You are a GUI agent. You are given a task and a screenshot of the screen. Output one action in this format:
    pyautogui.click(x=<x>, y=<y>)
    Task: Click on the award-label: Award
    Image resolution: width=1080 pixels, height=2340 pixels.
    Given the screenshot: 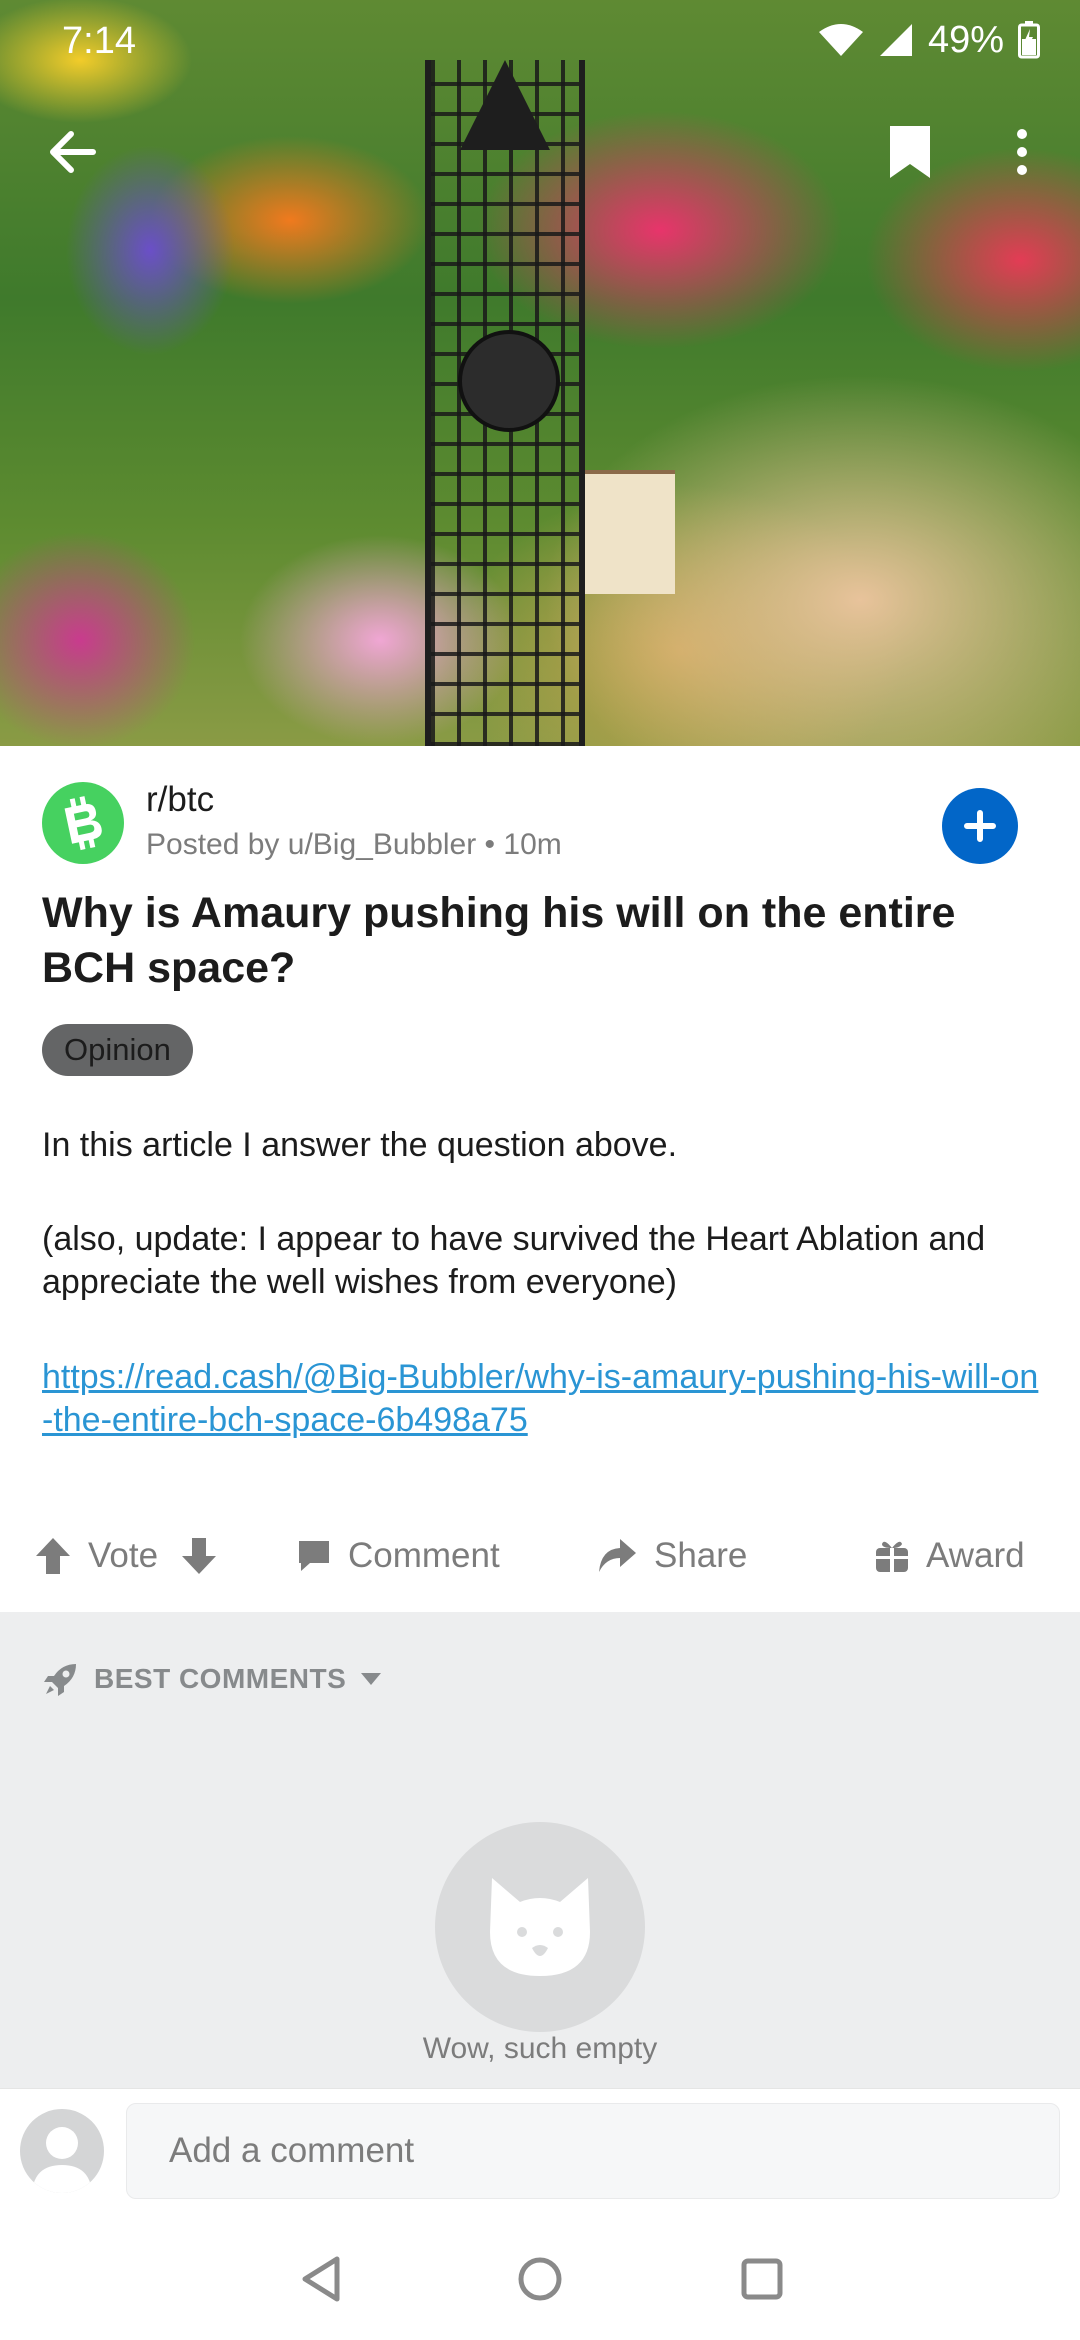 What is the action you would take?
    pyautogui.click(x=975, y=1555)
    